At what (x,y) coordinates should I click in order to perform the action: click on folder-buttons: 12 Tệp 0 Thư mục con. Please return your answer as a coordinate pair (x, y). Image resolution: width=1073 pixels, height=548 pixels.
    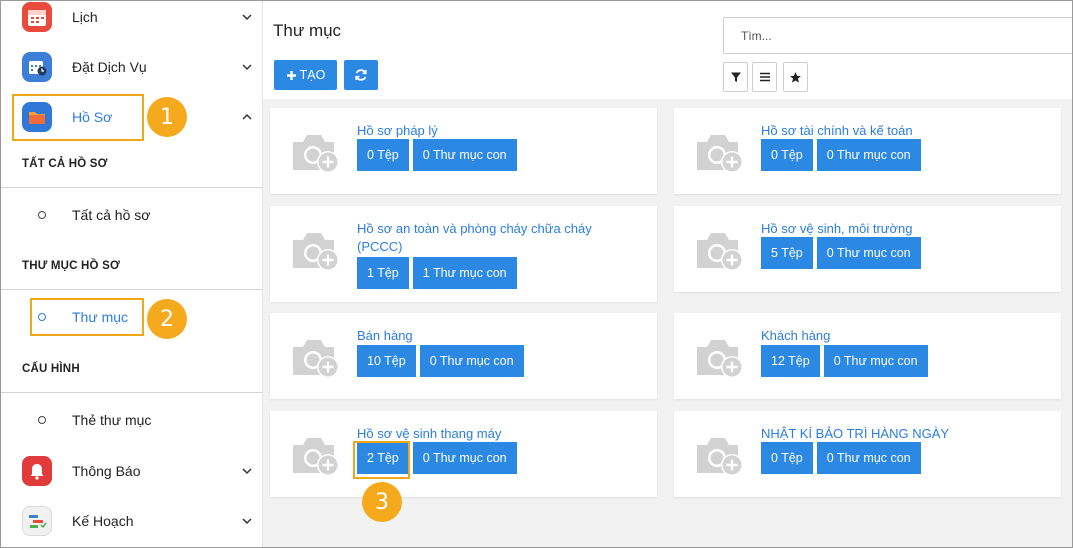
    Looking at the image, I should click on (844, 361).